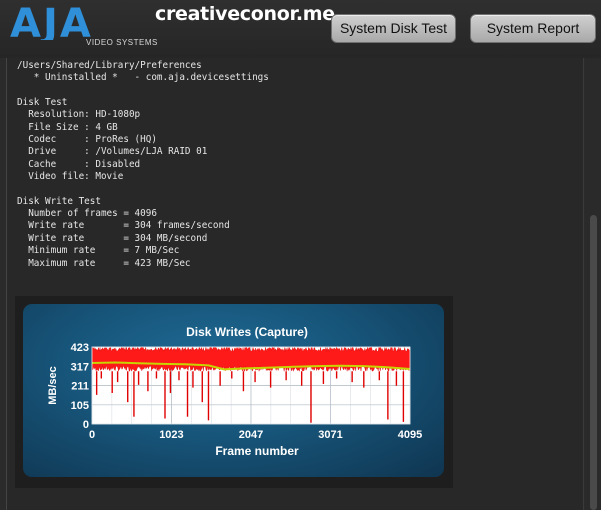 Image resolution: width=601 pixels, height=510 pixels. Describe the element at coordinates (393, 28) in the screenshot. I see `system-disk-test-button: System Disk Test` at that location.